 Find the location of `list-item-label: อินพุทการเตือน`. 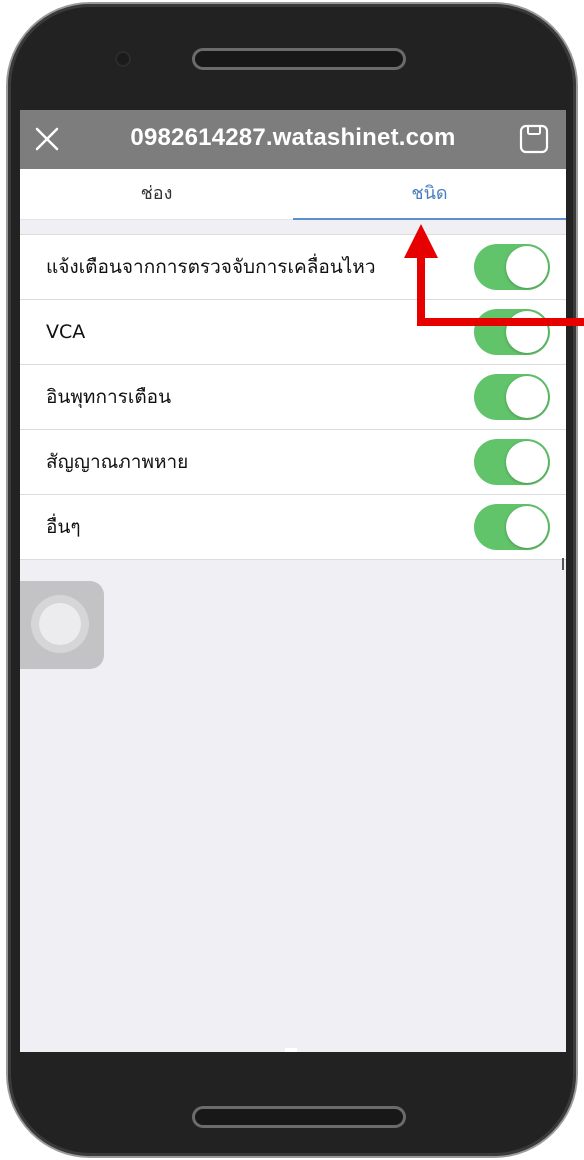

list-item-label: อินพุทการเตือน is located at coordinates (109, 397).